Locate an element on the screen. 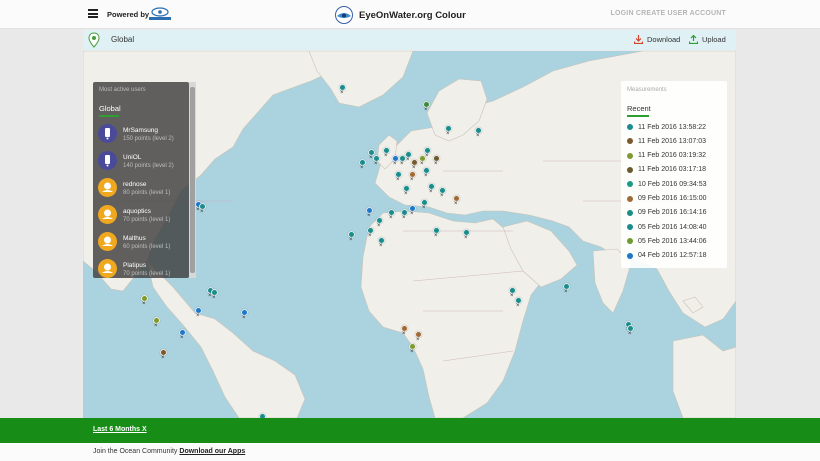  user-row: UniOL 140 points (level 2) is located at coordinates (142, 163).